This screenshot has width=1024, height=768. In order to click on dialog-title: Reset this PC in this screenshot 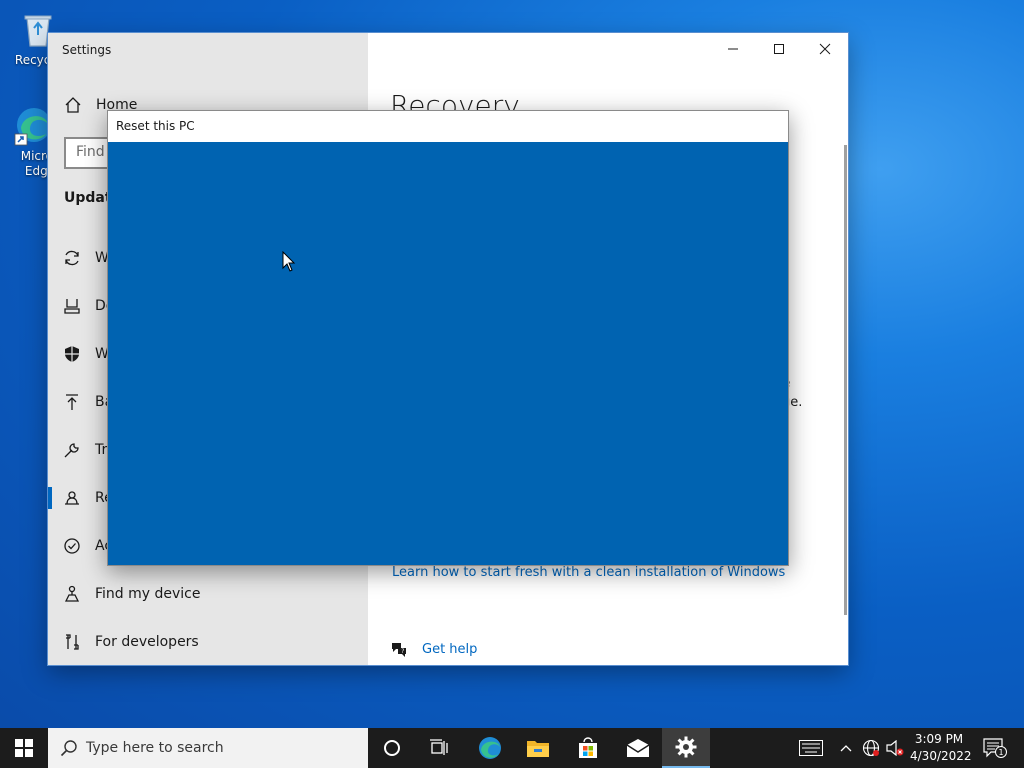, I will do `click(448, 126)`.